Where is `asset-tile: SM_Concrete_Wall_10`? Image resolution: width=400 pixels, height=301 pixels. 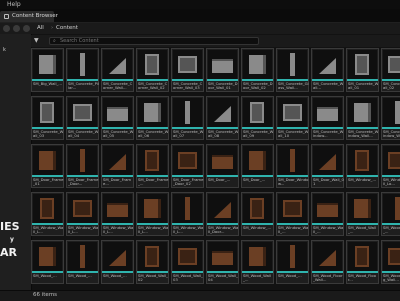 asset-tile: SM_Concrete_Wall_10 is located at coordinates (292, 118).